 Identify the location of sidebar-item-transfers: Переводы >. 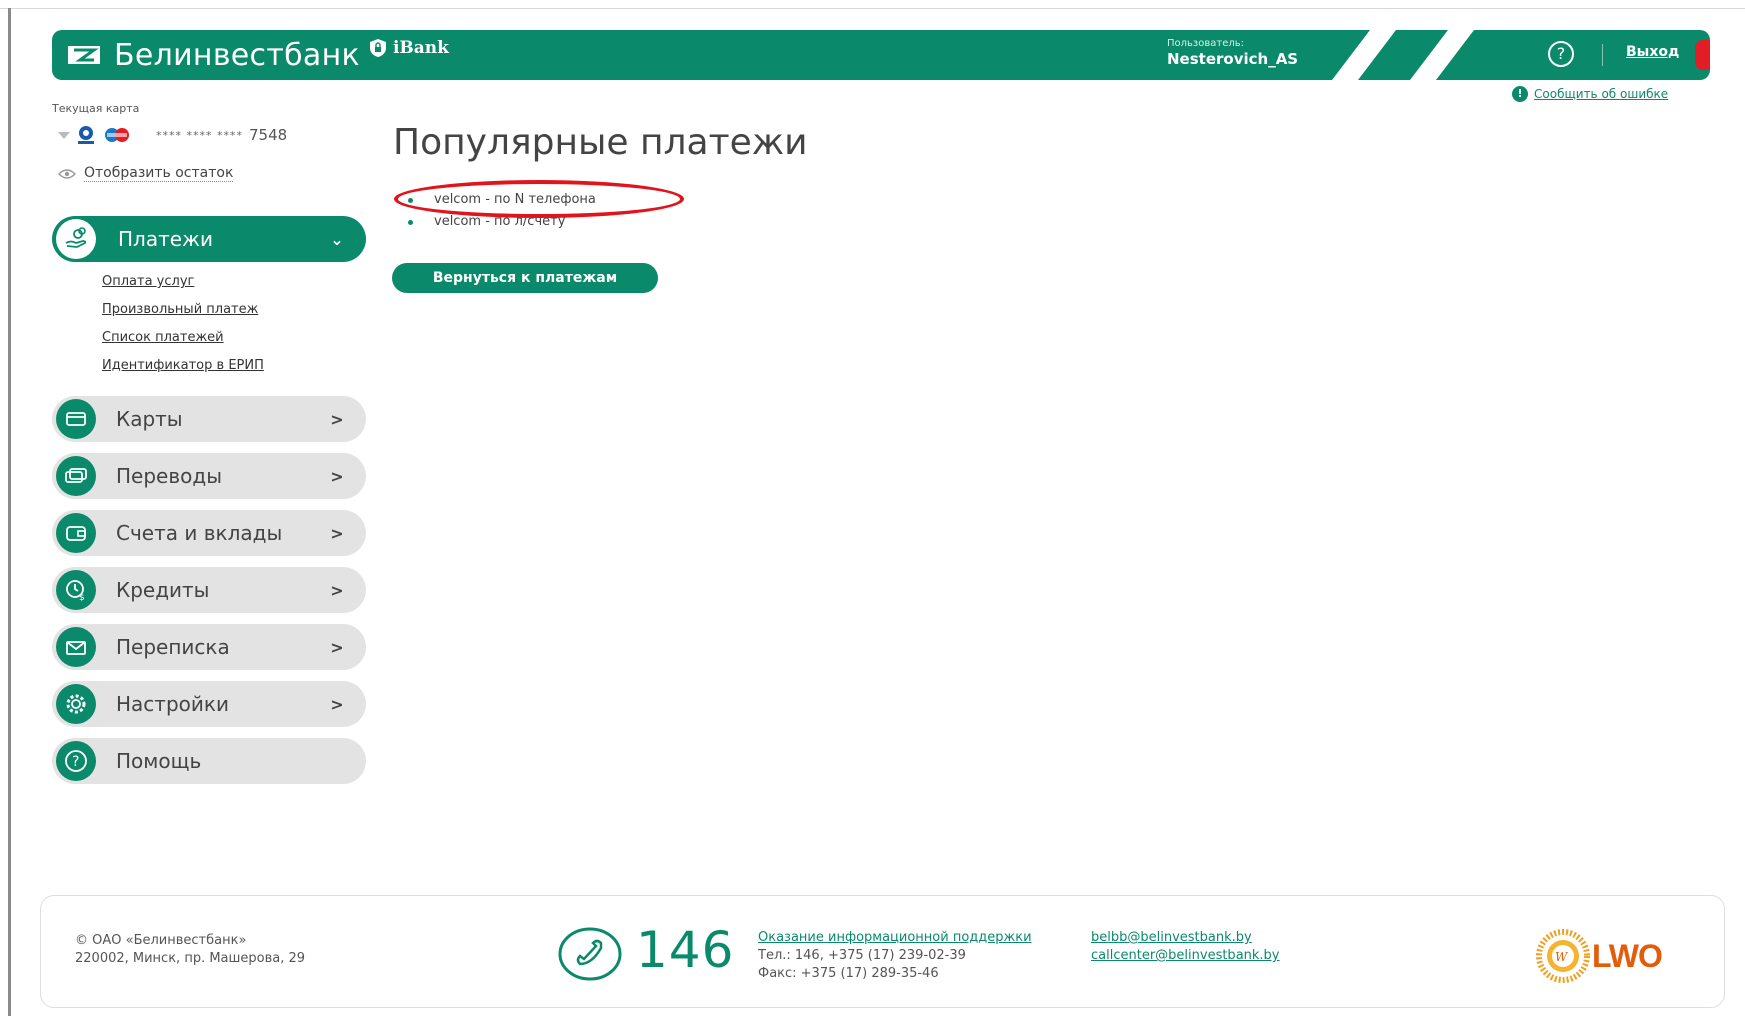
(209, 476).